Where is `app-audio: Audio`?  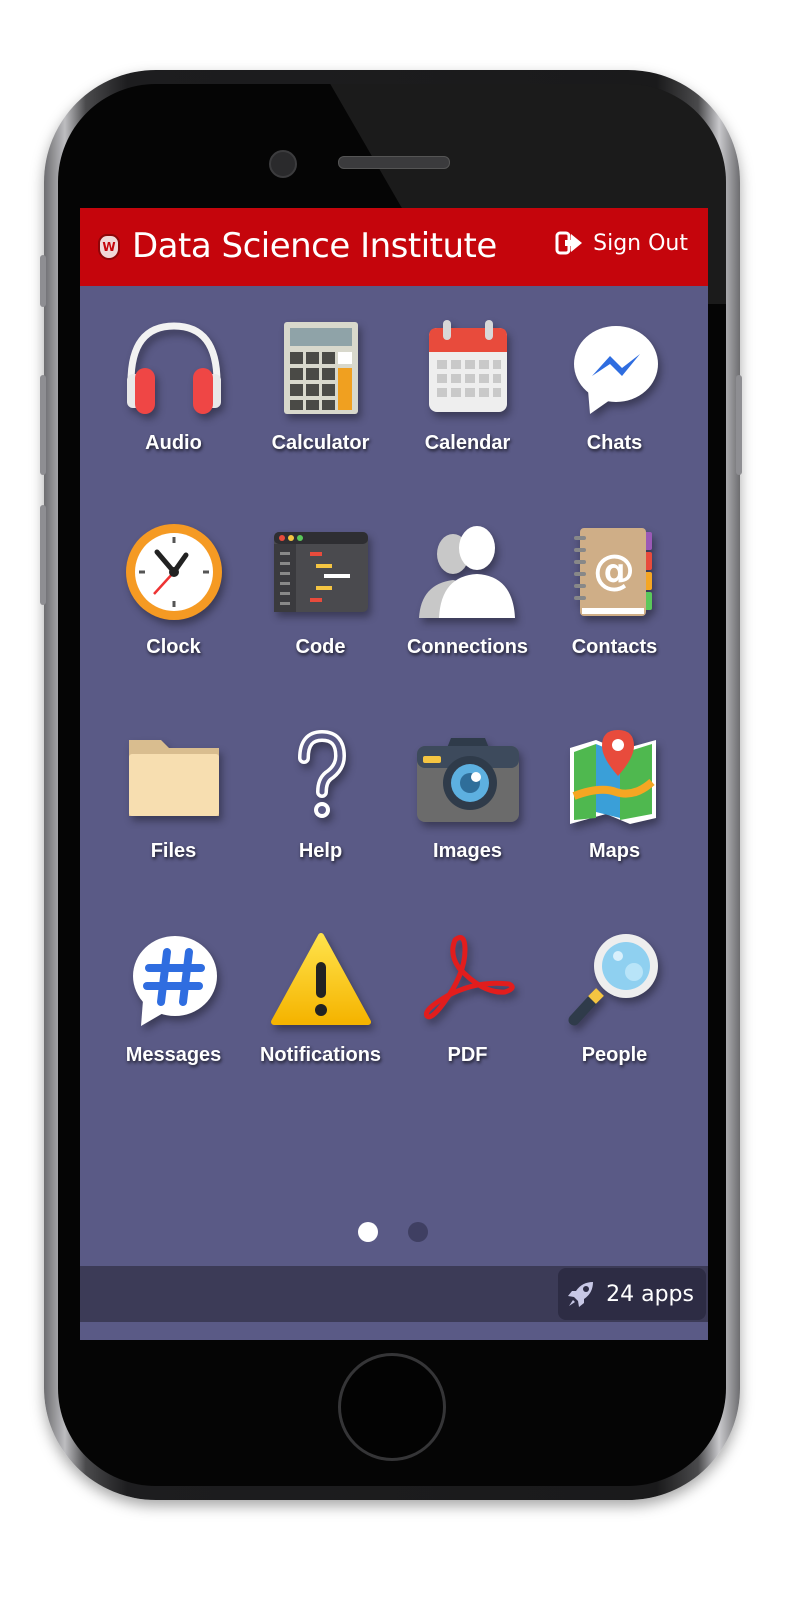
app-audio: Audio is located at coordinates (173, 420).